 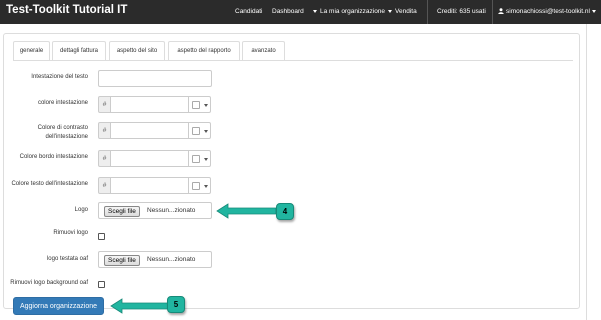 What do you see at coordinates (149, 104) in the screenshot?
I see `colore-intestazione-input` at bounding box center [149, 104].